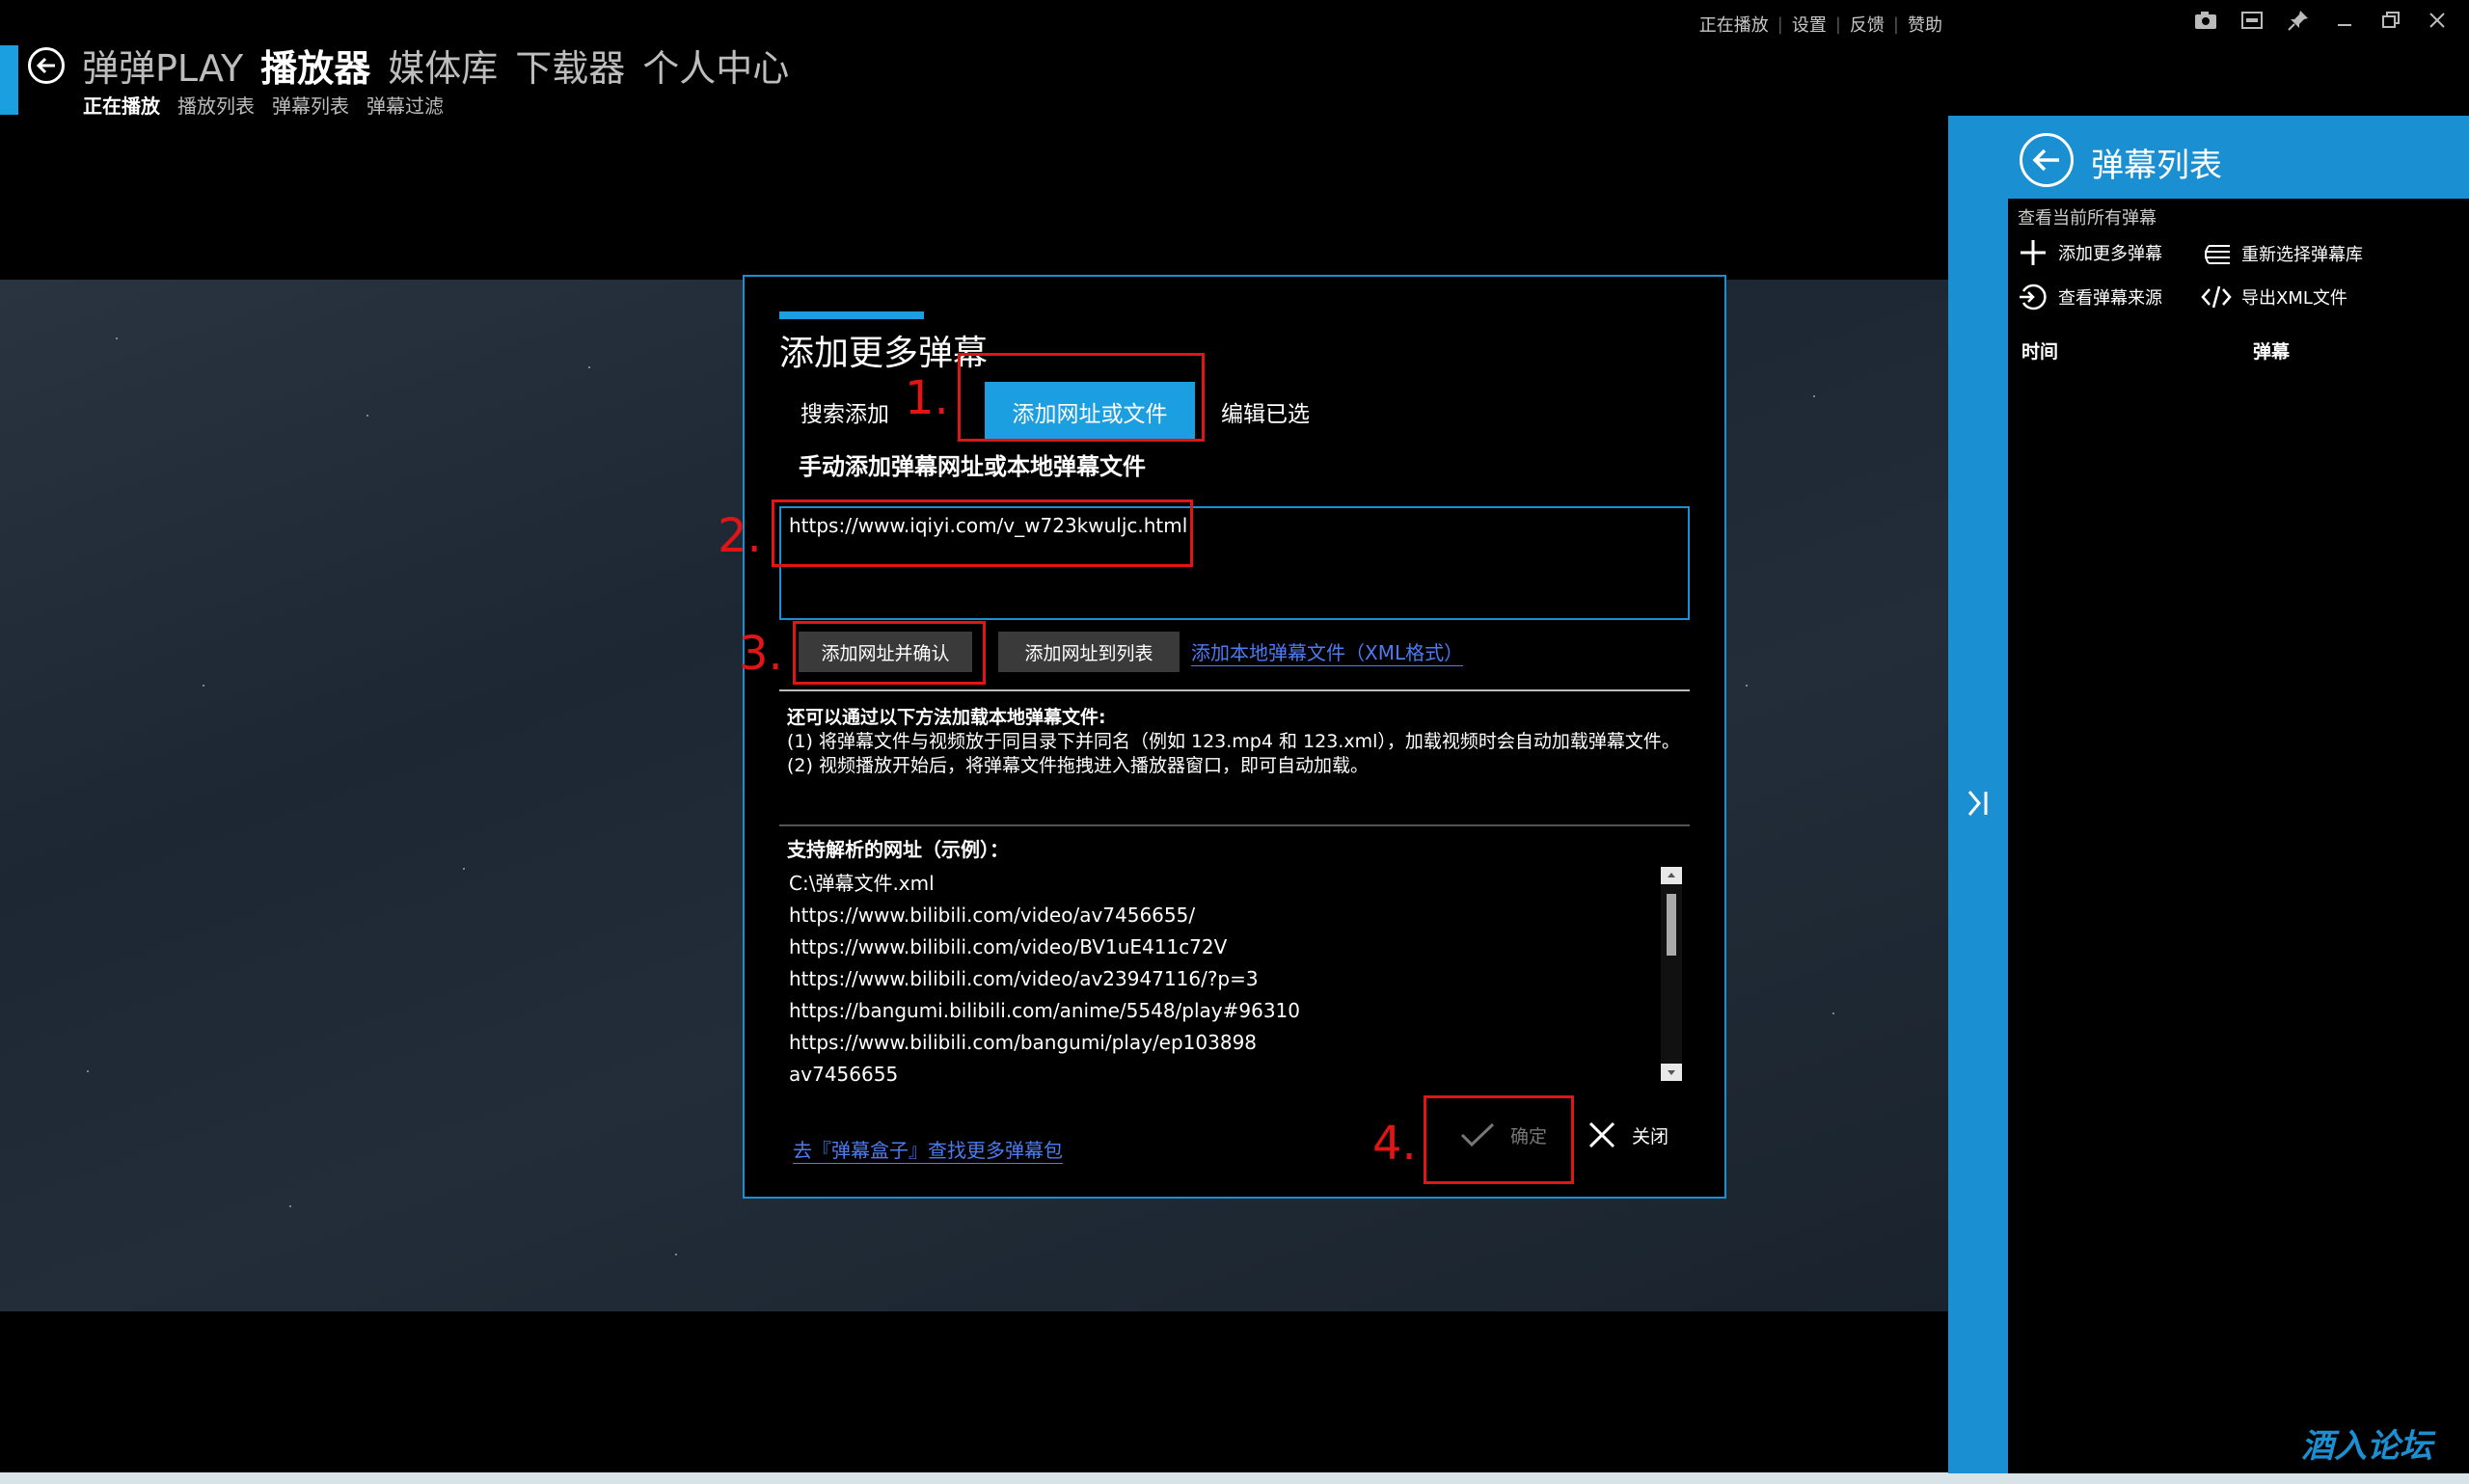  What do you see at coordinates (121, 105) in the screenshot?
I see `subnav-now-playing: 正在播放` at bounding box center [121, 105].